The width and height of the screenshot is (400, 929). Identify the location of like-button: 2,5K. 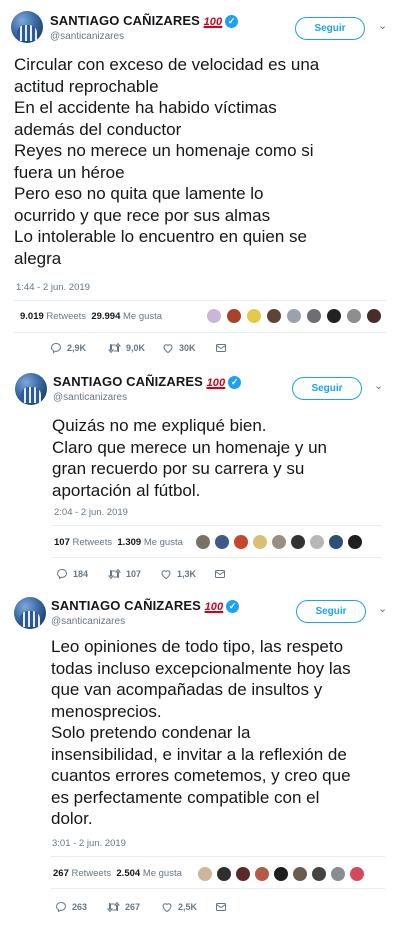
(179, 907).